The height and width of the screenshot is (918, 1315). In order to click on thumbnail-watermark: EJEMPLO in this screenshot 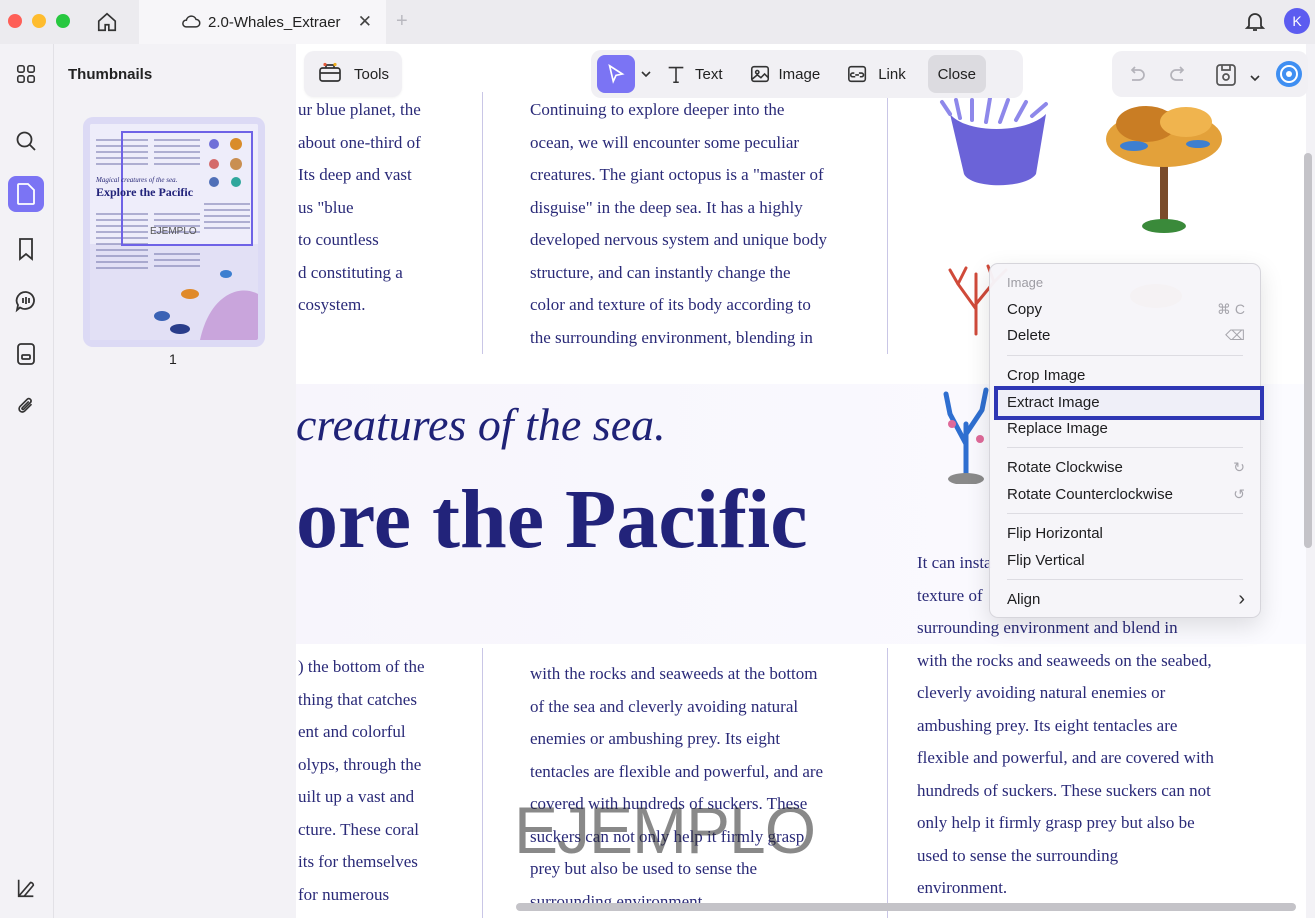, I will do `click(173, 231)`.